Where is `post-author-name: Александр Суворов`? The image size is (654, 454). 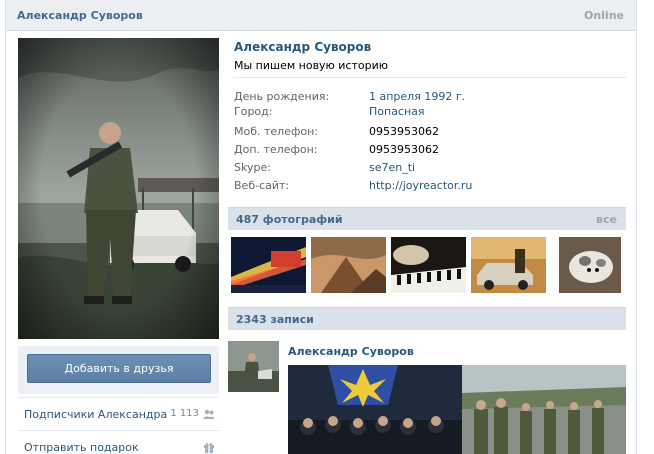
post-author-name: Александр Суворов is located at coordinates (351, 351).